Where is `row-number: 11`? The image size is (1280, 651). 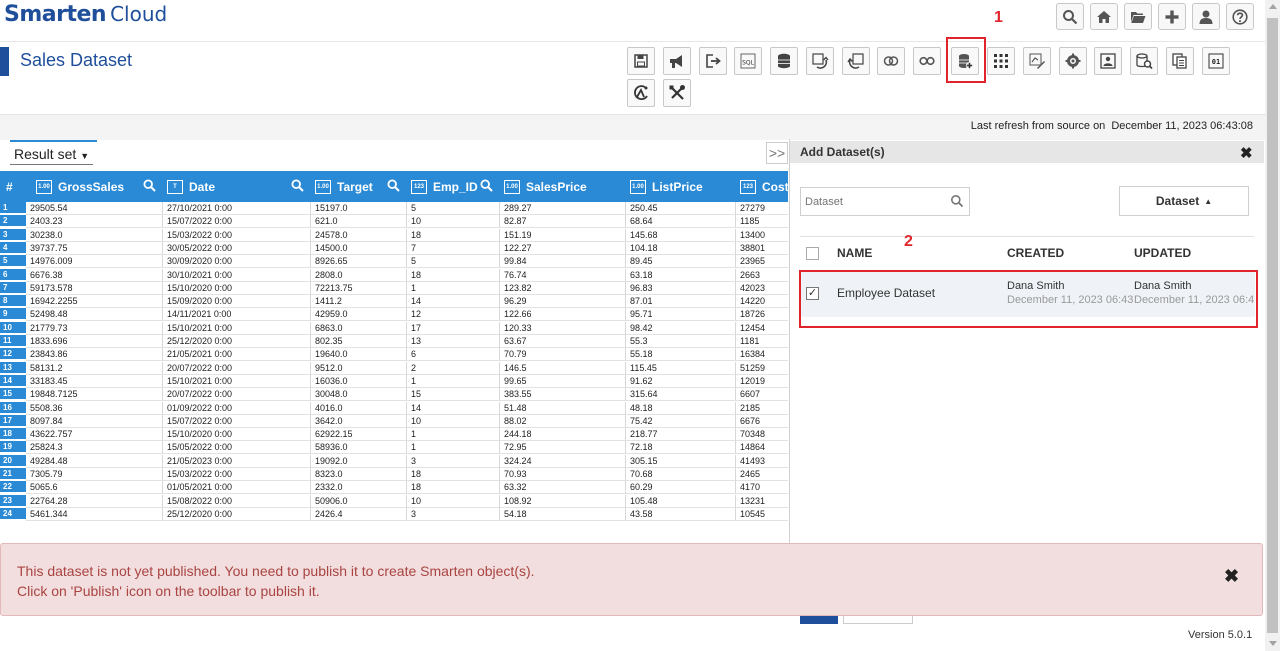
row-number: 11 is located at coordinates (13, 341).